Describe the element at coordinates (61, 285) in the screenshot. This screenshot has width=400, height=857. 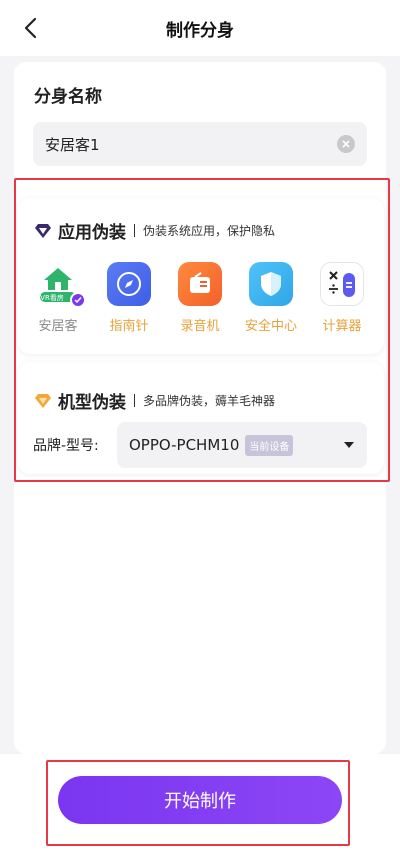
I see `anjuke-app-icon: VR看房` at that location.